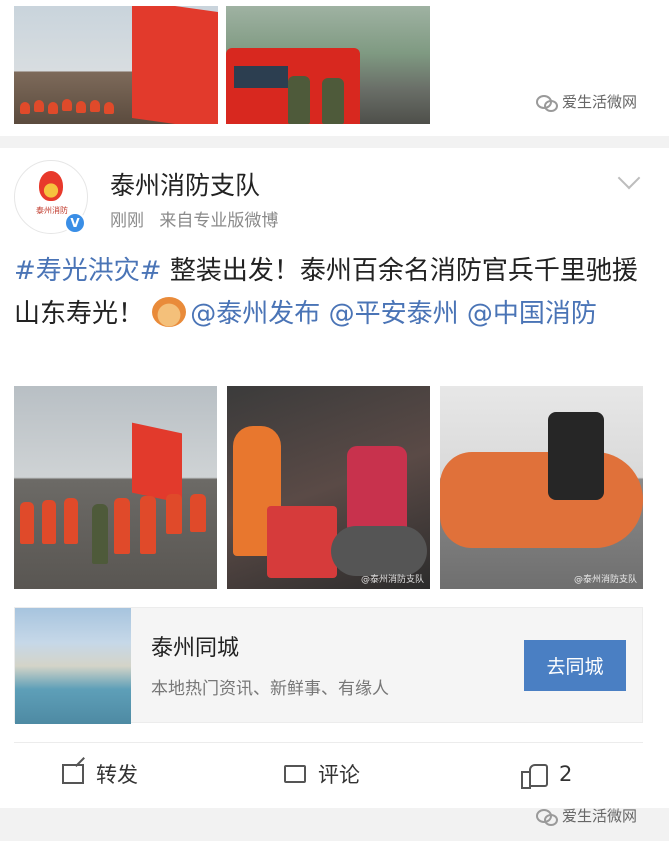 This screenshot has width=669, height=841. I want to click on comment-icon, so click(295, 771).